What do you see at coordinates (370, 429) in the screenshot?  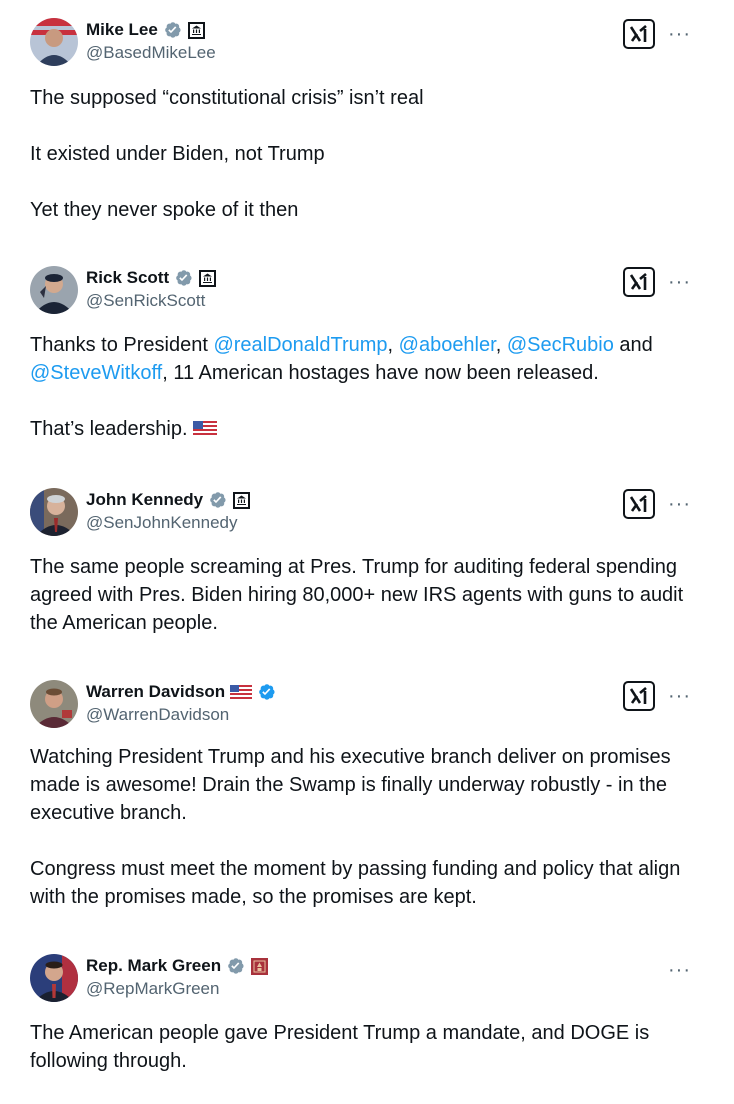 I see `tweet-paragraph: That’s leadership.` at bounding box center [370, 429].